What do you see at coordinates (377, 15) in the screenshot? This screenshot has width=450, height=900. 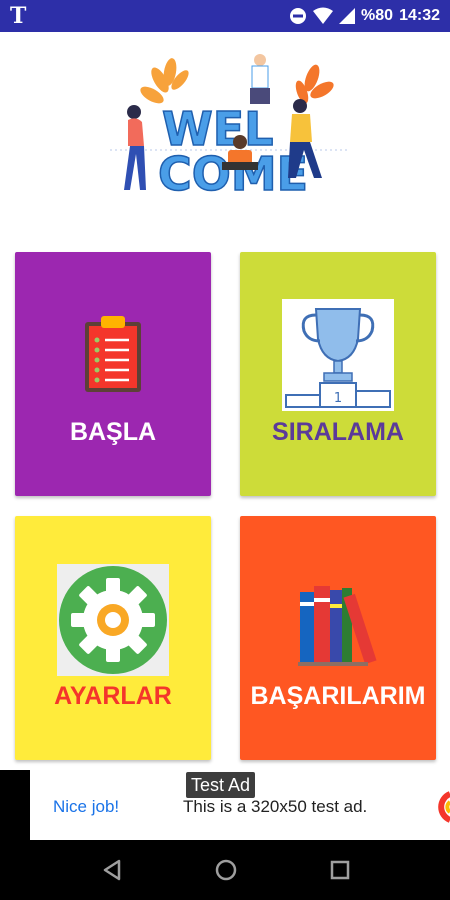 I see `battery-percent: %80` at bounding box center [377, 15].